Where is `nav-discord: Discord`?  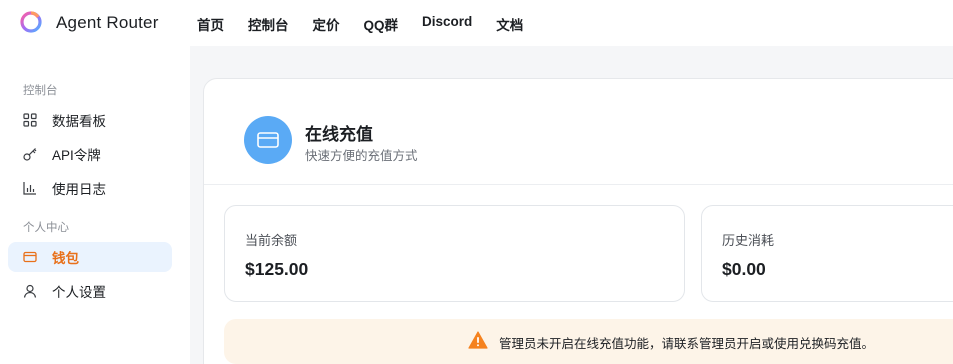
nav-discord: Discord is located at coordinates (447, 24).